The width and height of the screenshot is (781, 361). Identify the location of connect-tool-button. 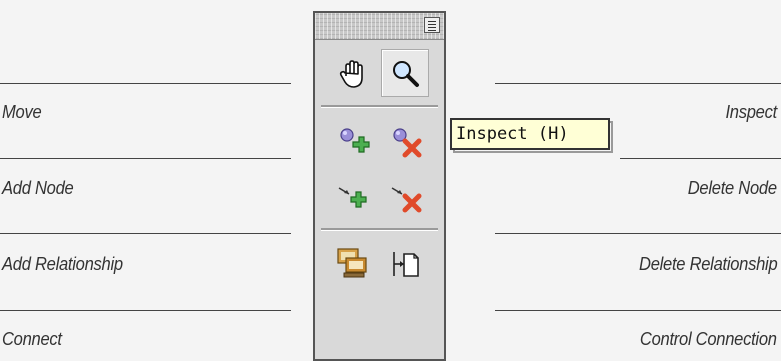
(352, 263).